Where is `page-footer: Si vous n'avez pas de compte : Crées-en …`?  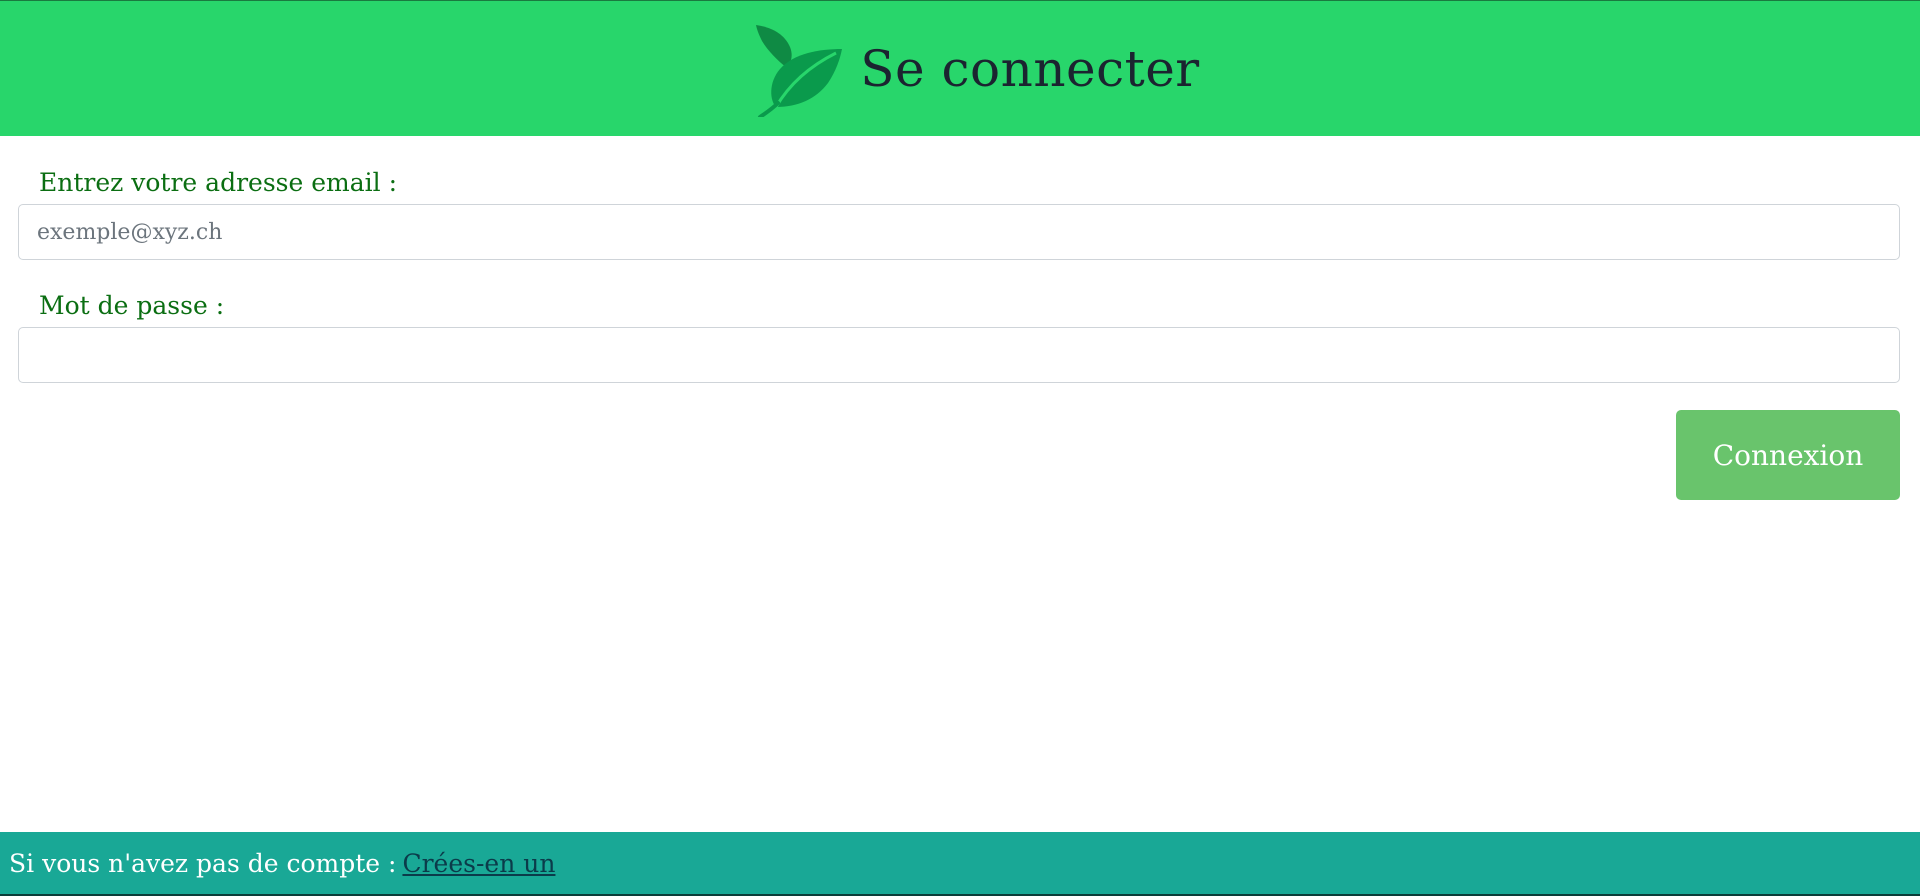
page-footer: Si vous n'avez pas de compte : Crées-en … is located at coordinates (960, 864).